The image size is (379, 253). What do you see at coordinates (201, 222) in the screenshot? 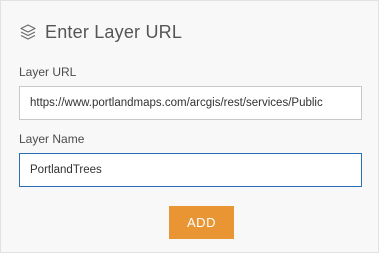
I see `add-button: ADD` at bounding box center [201, 222].